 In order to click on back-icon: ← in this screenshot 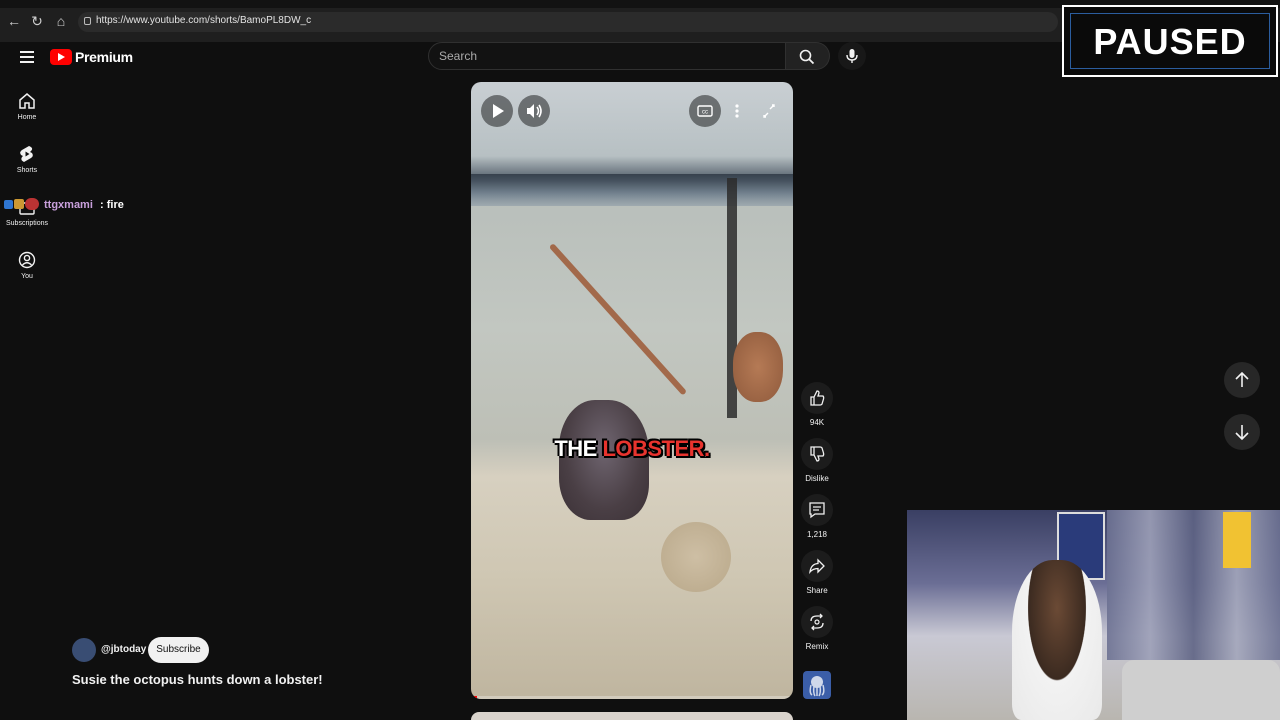, I will do `click(14, 21)`.